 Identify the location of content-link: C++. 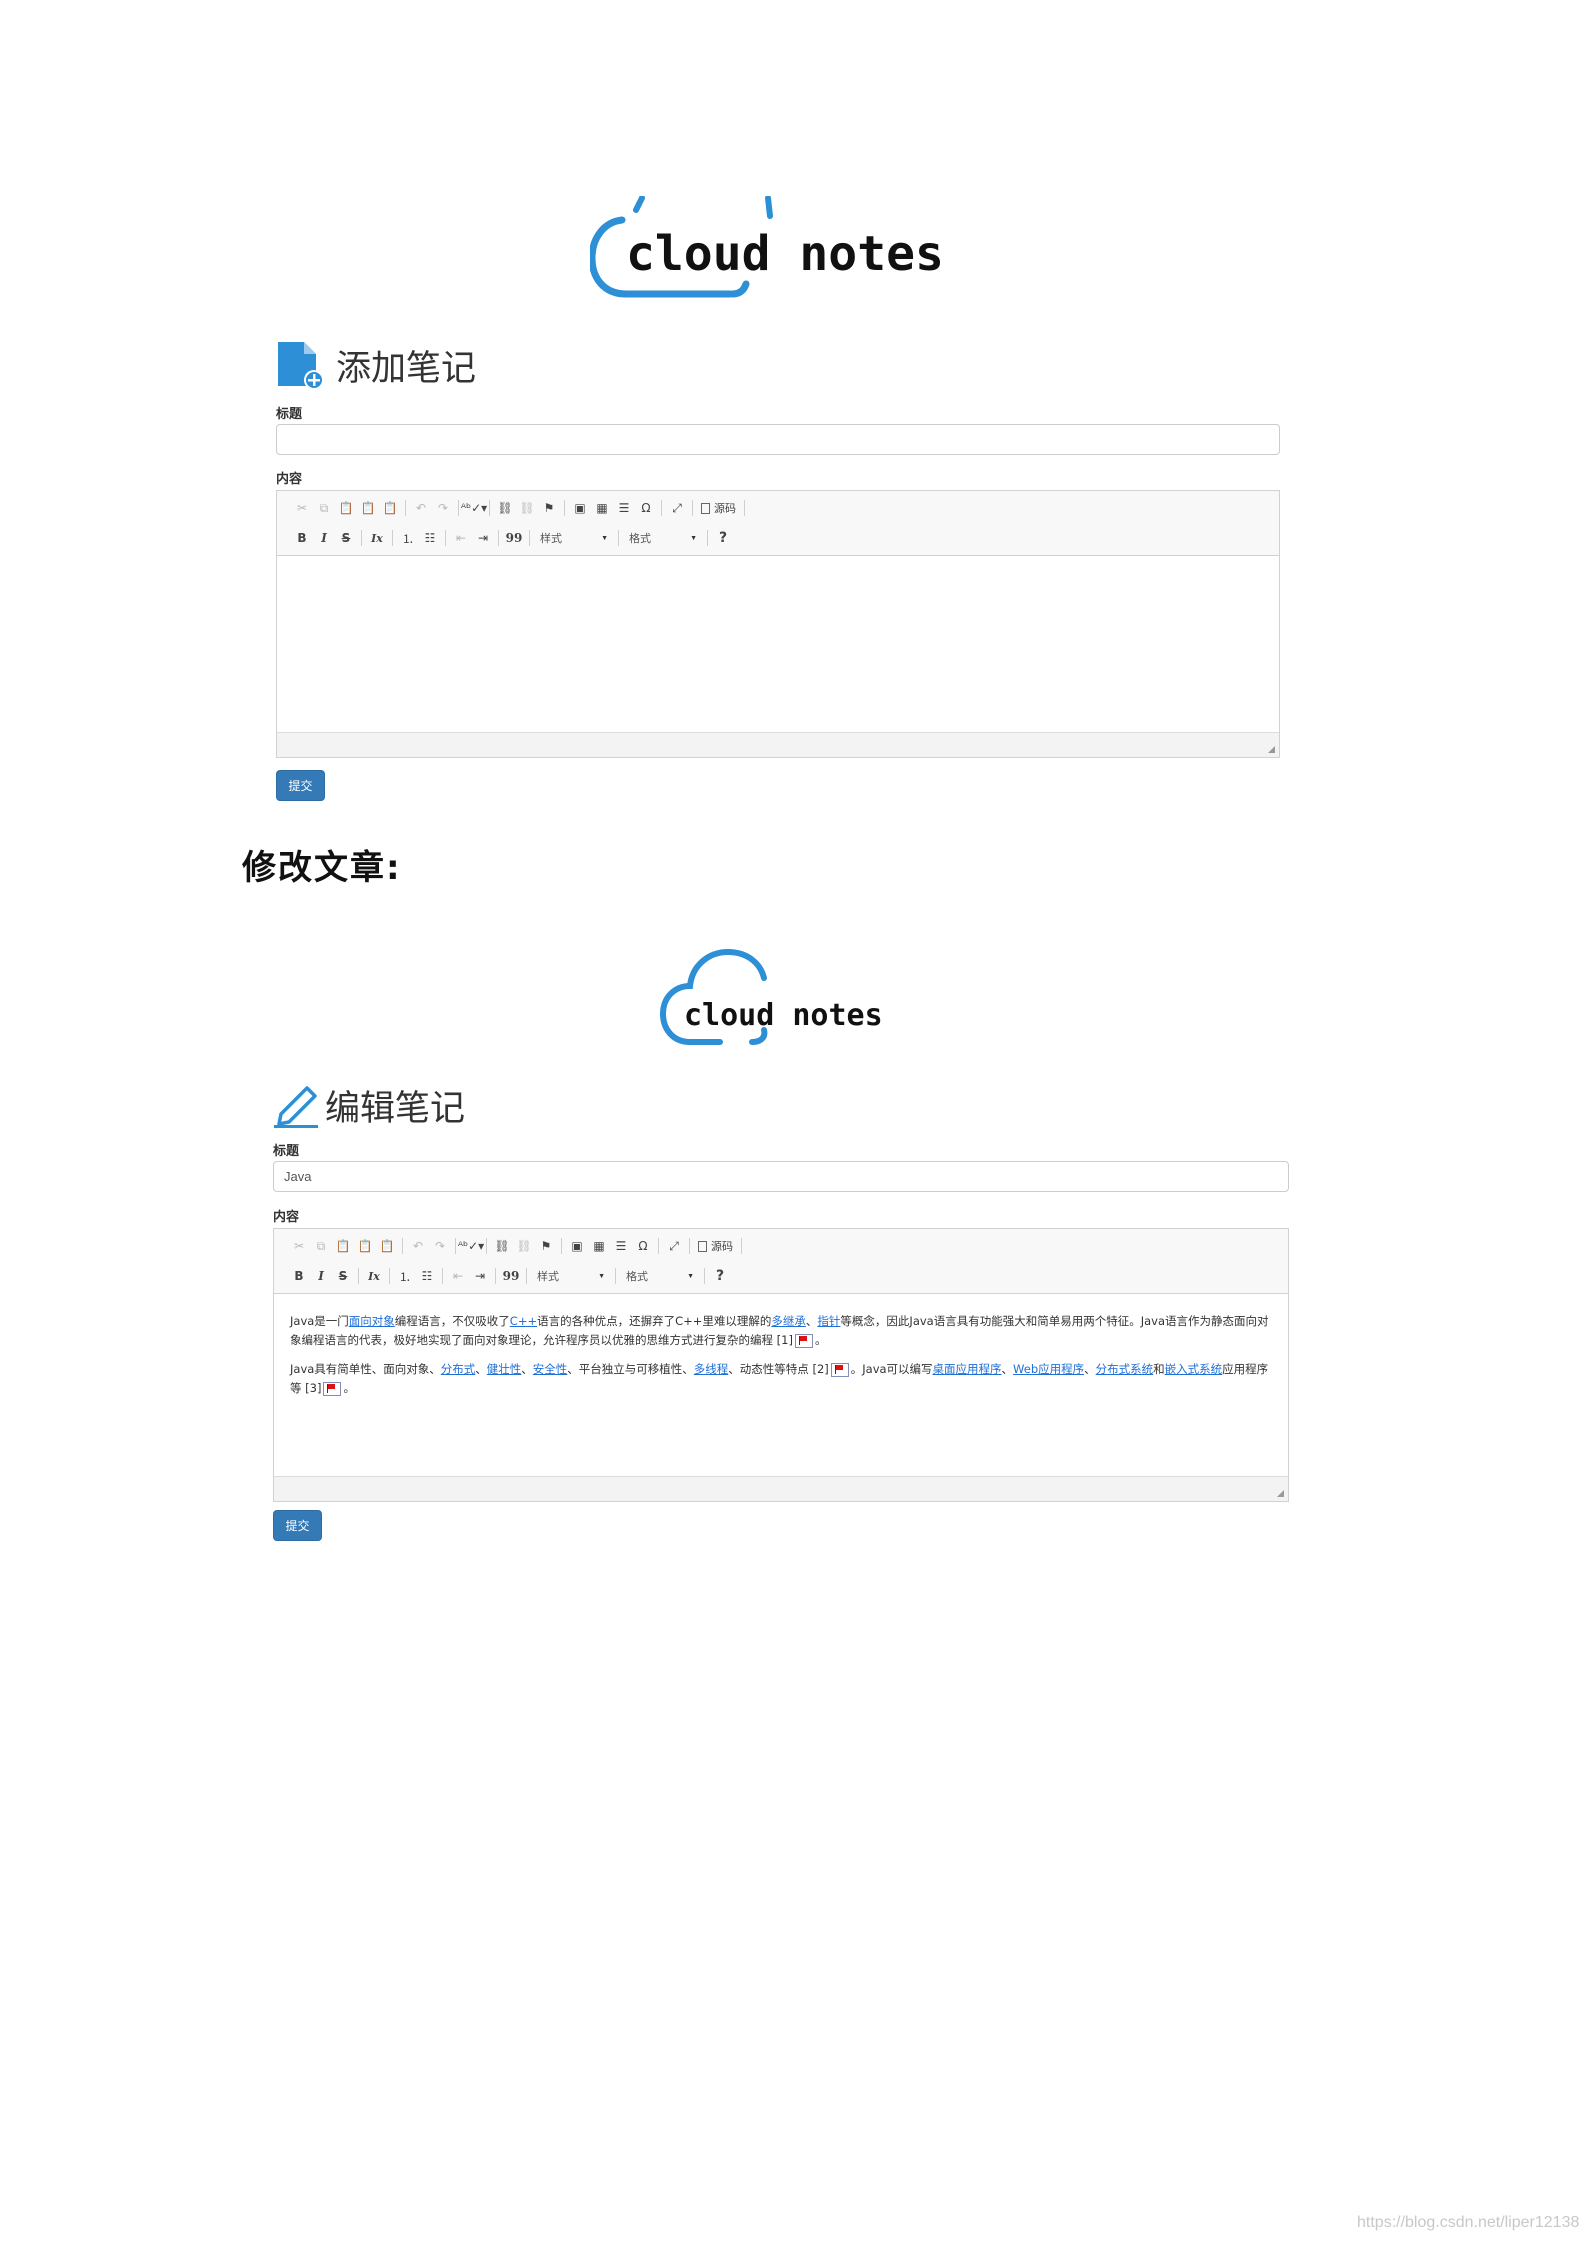
(523, 1321).